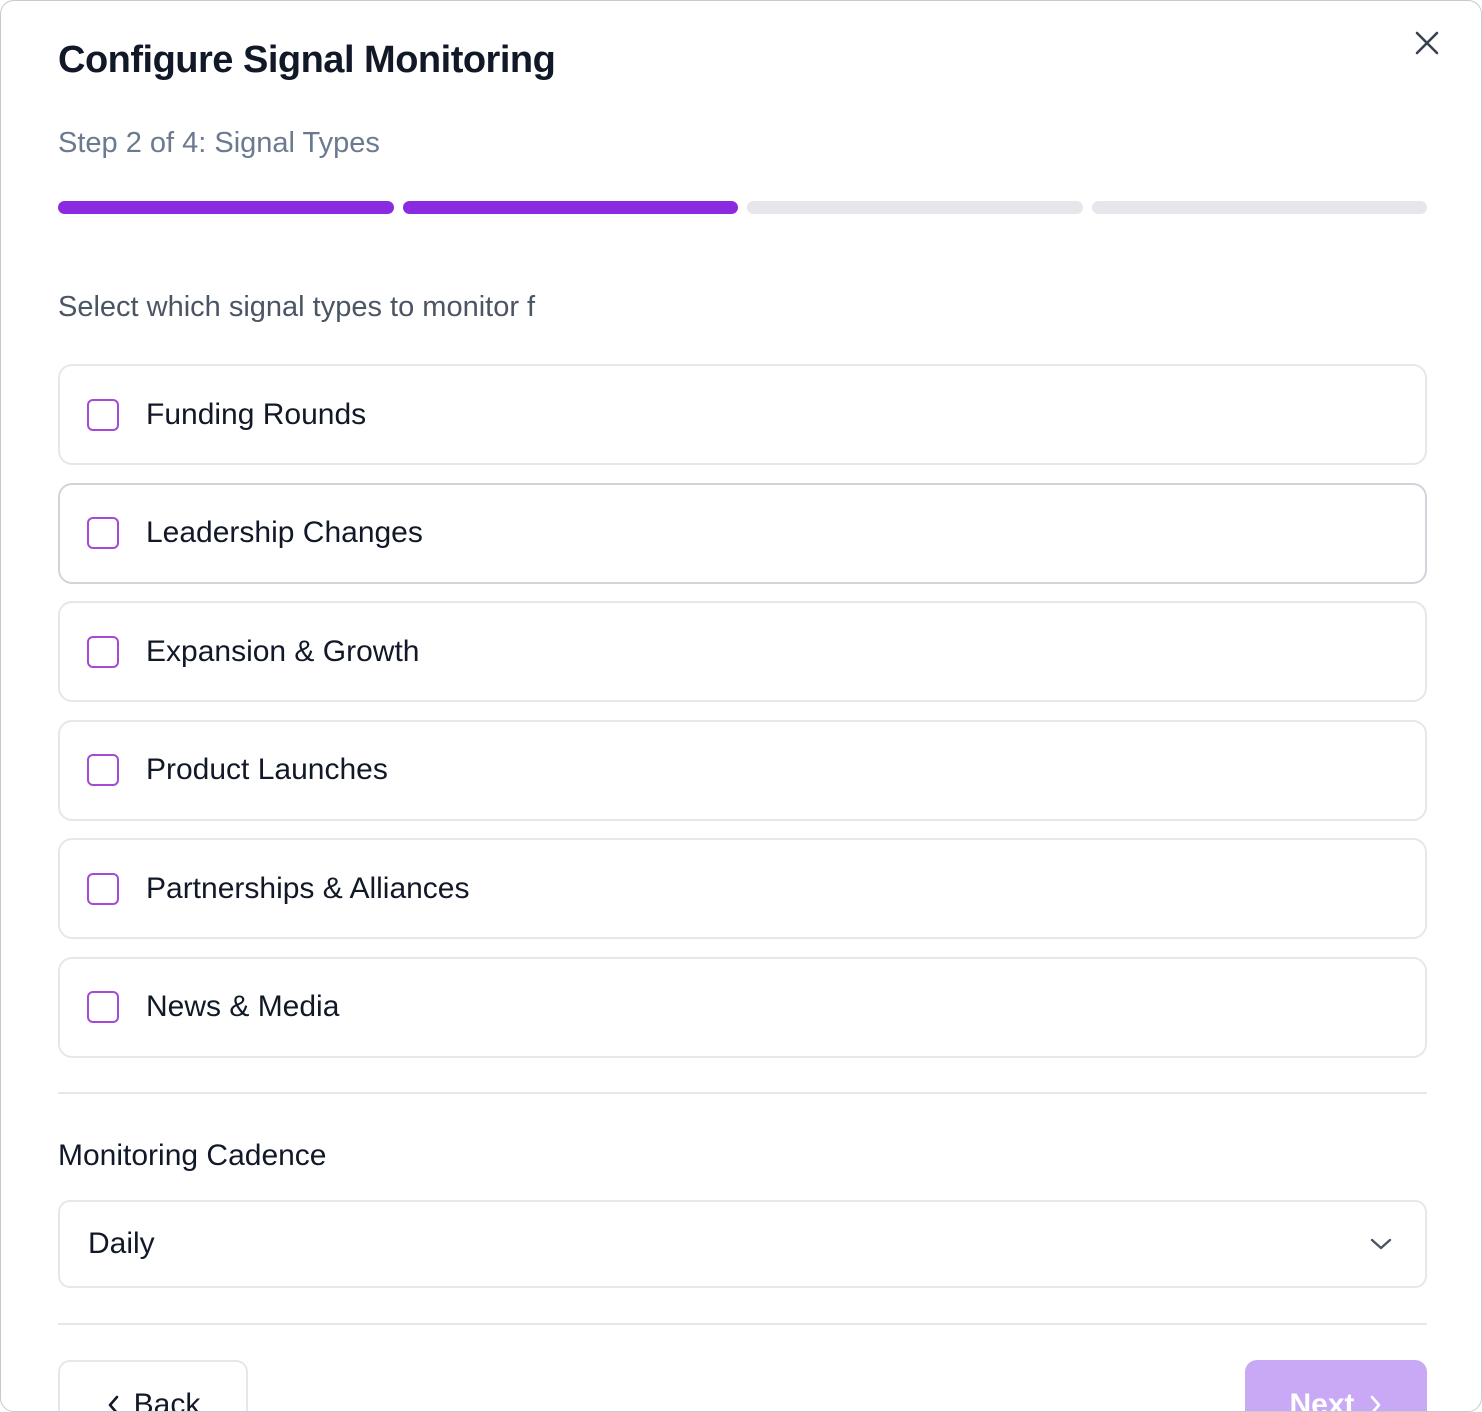 The height and width of the screenshot is (1412, 1482). I want to click on signal-option-expansion-growth: Expansion & Growth, so click(742, 651).